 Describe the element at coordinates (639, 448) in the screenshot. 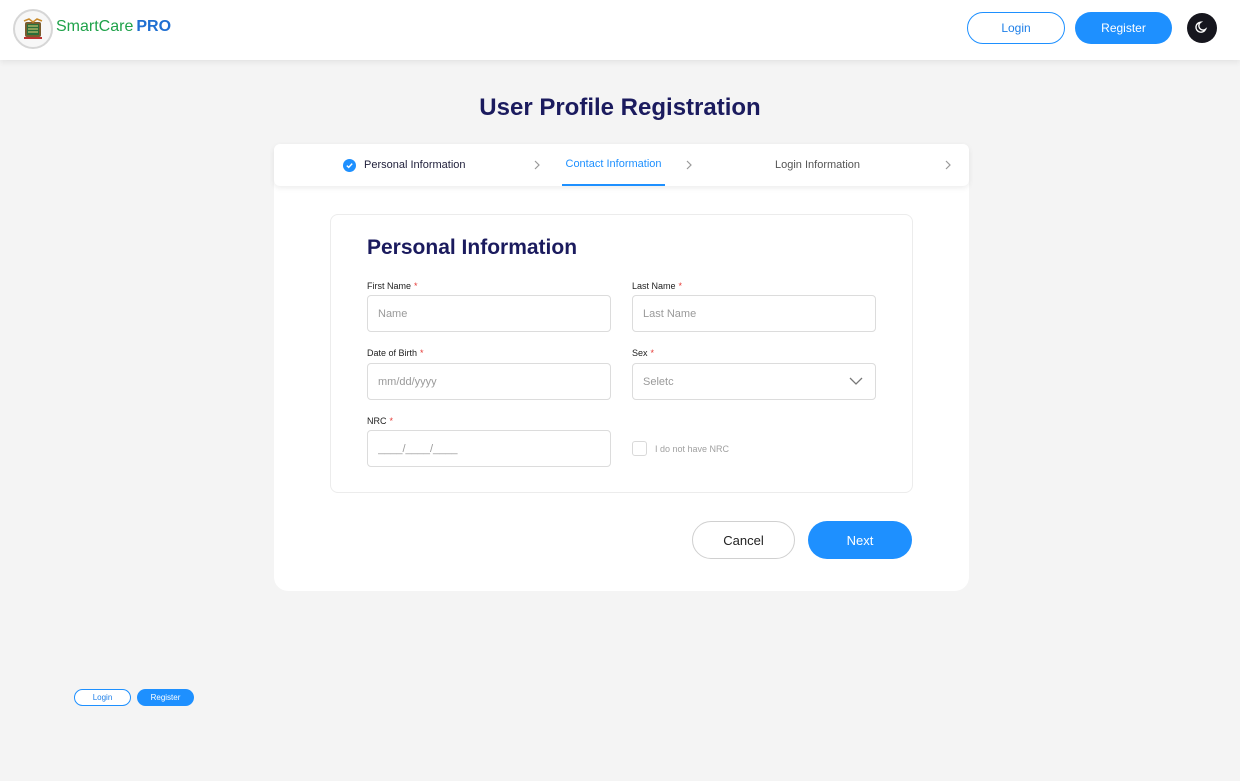

I see `no-nrc-checkbox` at that location.